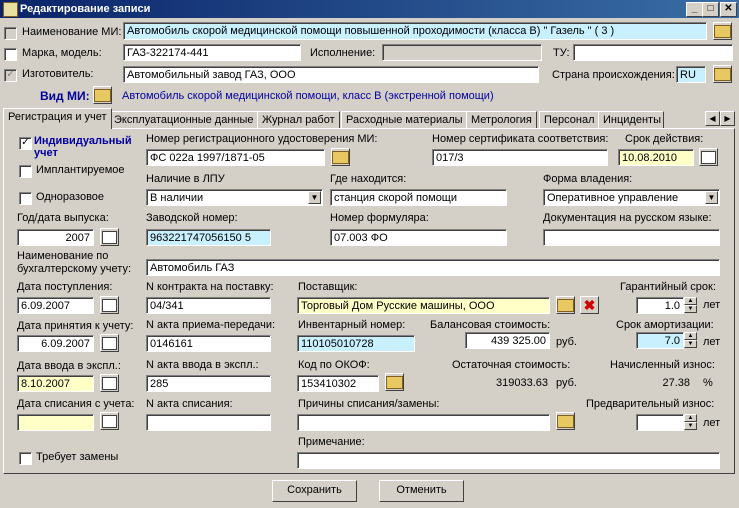 The height and width of the screenshot is (508, 739). I want to click on amort-field: 7.0, so click(660, 340).